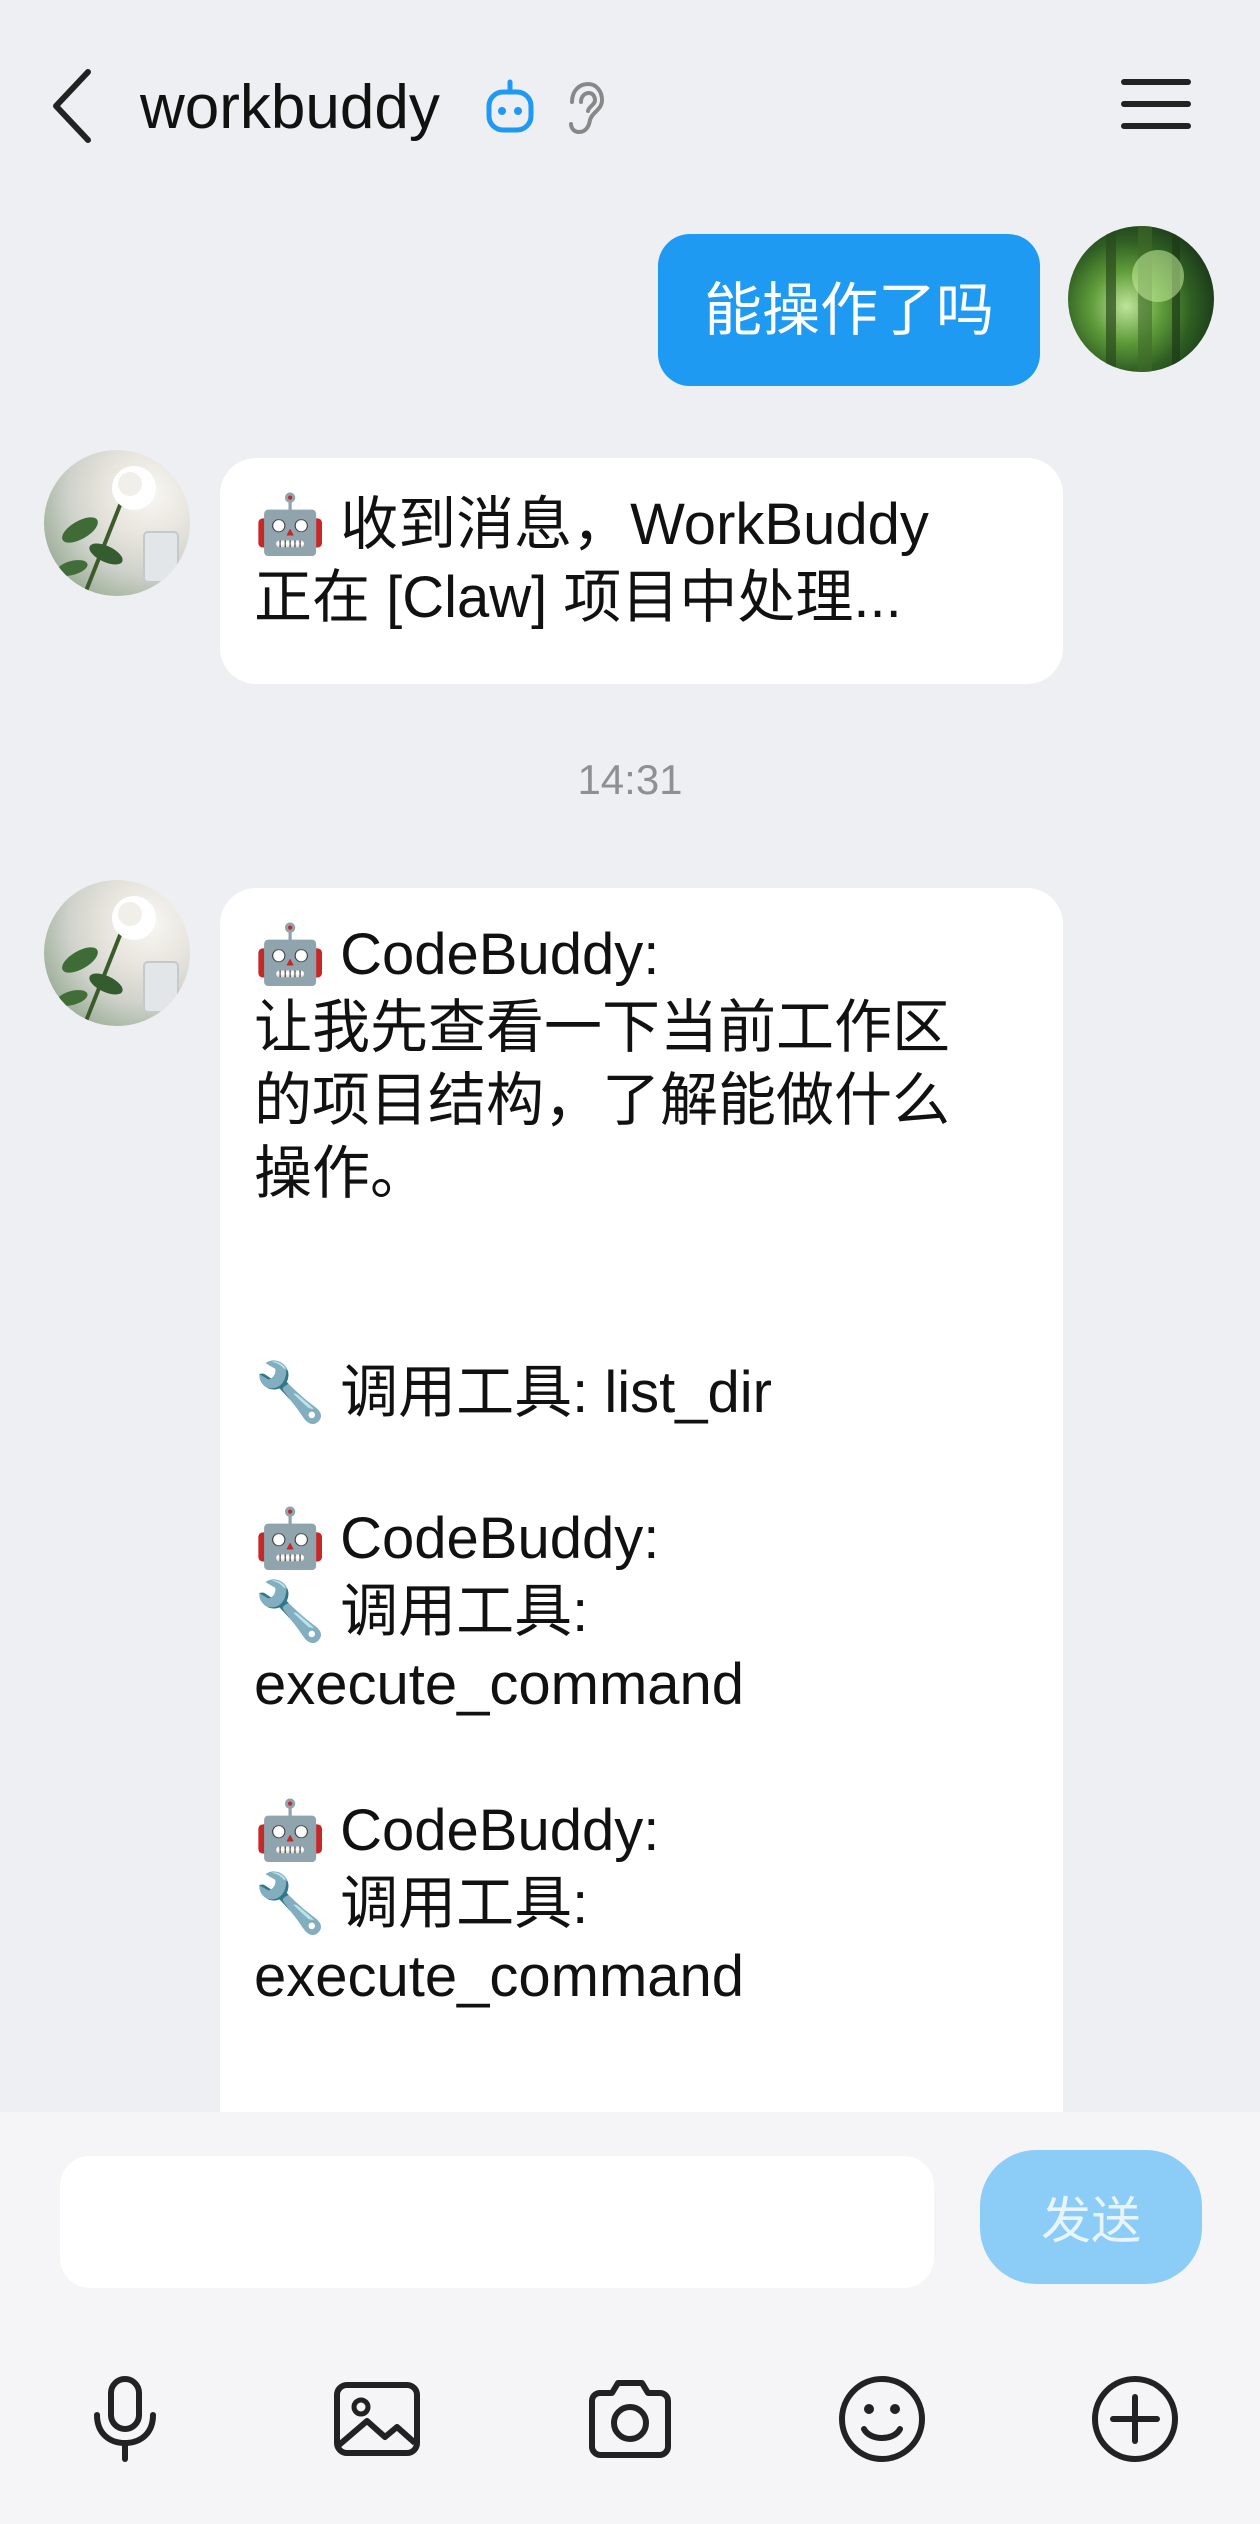 This screenshot has width=1260, height=2524. What do you see at coordinates (849, 310) in the screenshot?
I see `user-message-bubble: 能操作了吗` at bounding box center [849, 310].